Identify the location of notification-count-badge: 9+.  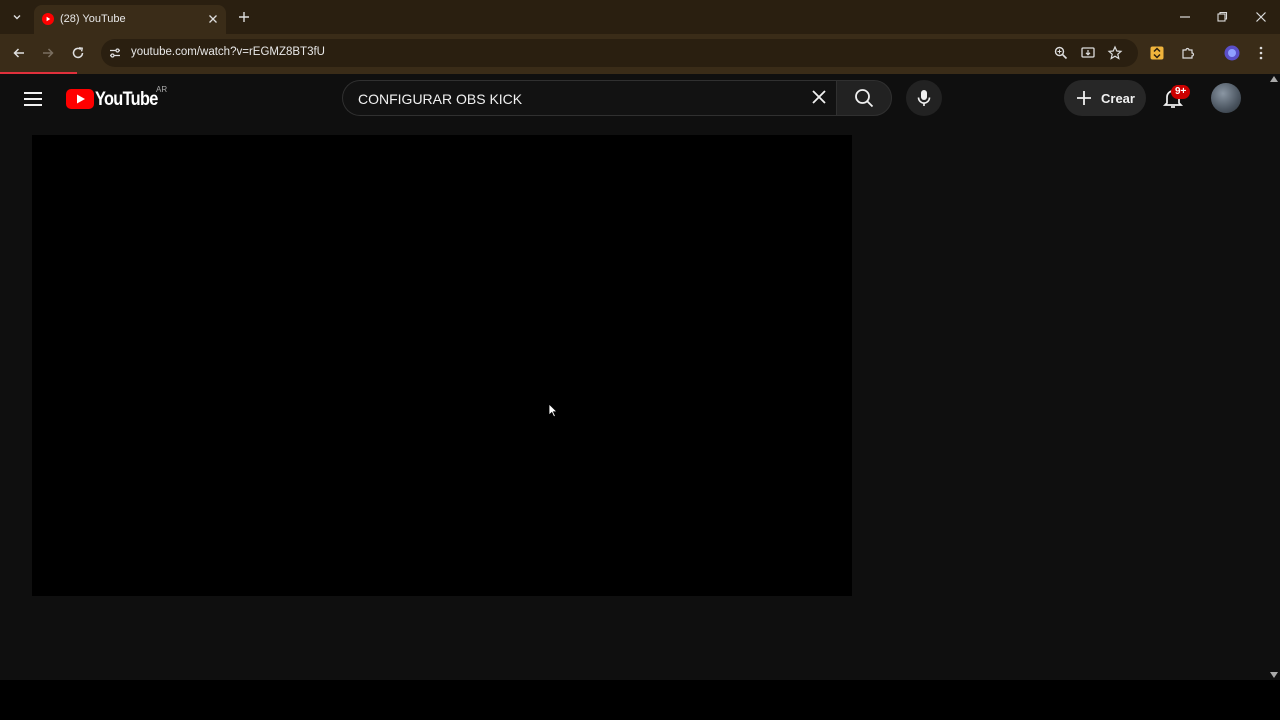
(1181, 92).